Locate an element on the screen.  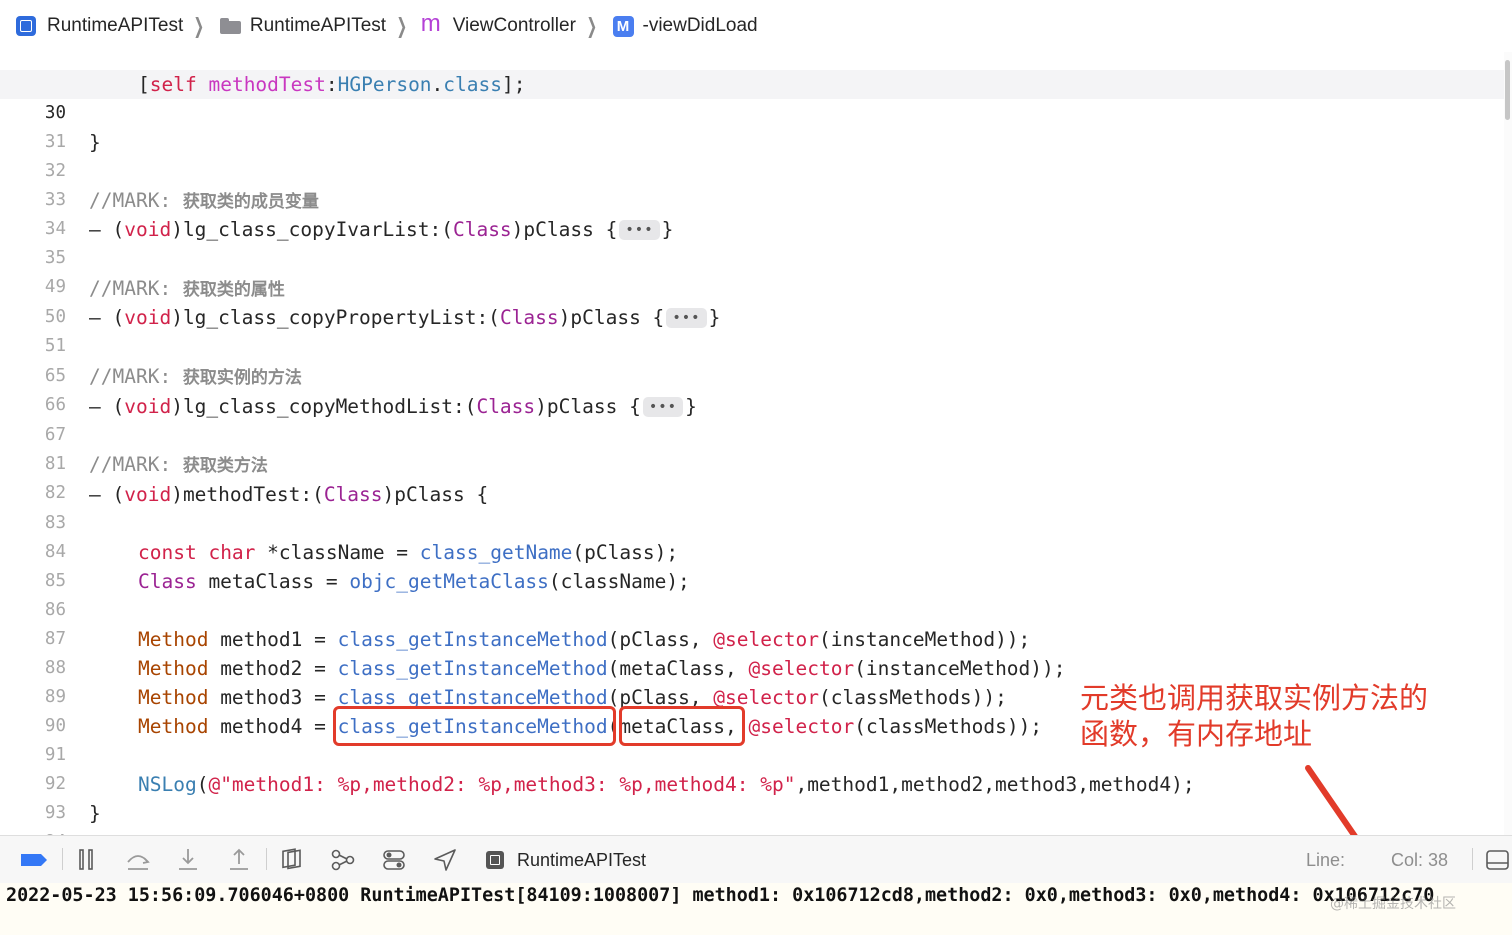
editor-scroll-thumb is located at coordinates (1507, 90).